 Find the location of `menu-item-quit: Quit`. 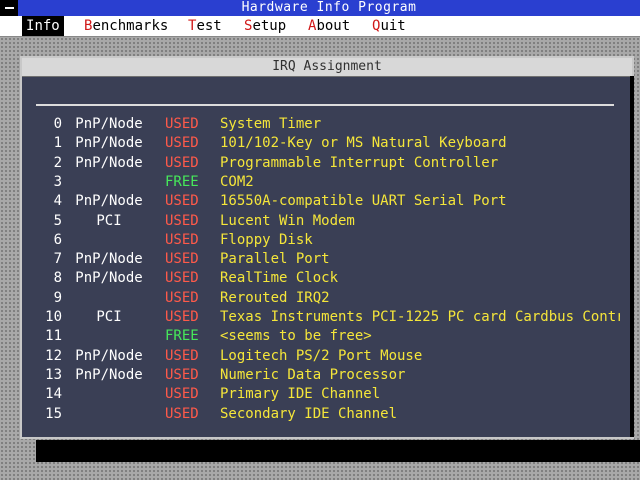

menu-item-quit: Quit is located at coordinates (389, 26).